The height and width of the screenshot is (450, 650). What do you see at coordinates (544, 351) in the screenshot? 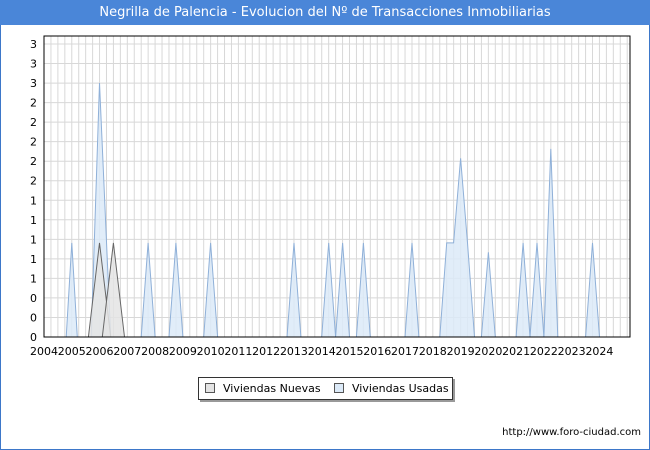
I see `x-tick-label: 2022` at bounding box center [544, 351].